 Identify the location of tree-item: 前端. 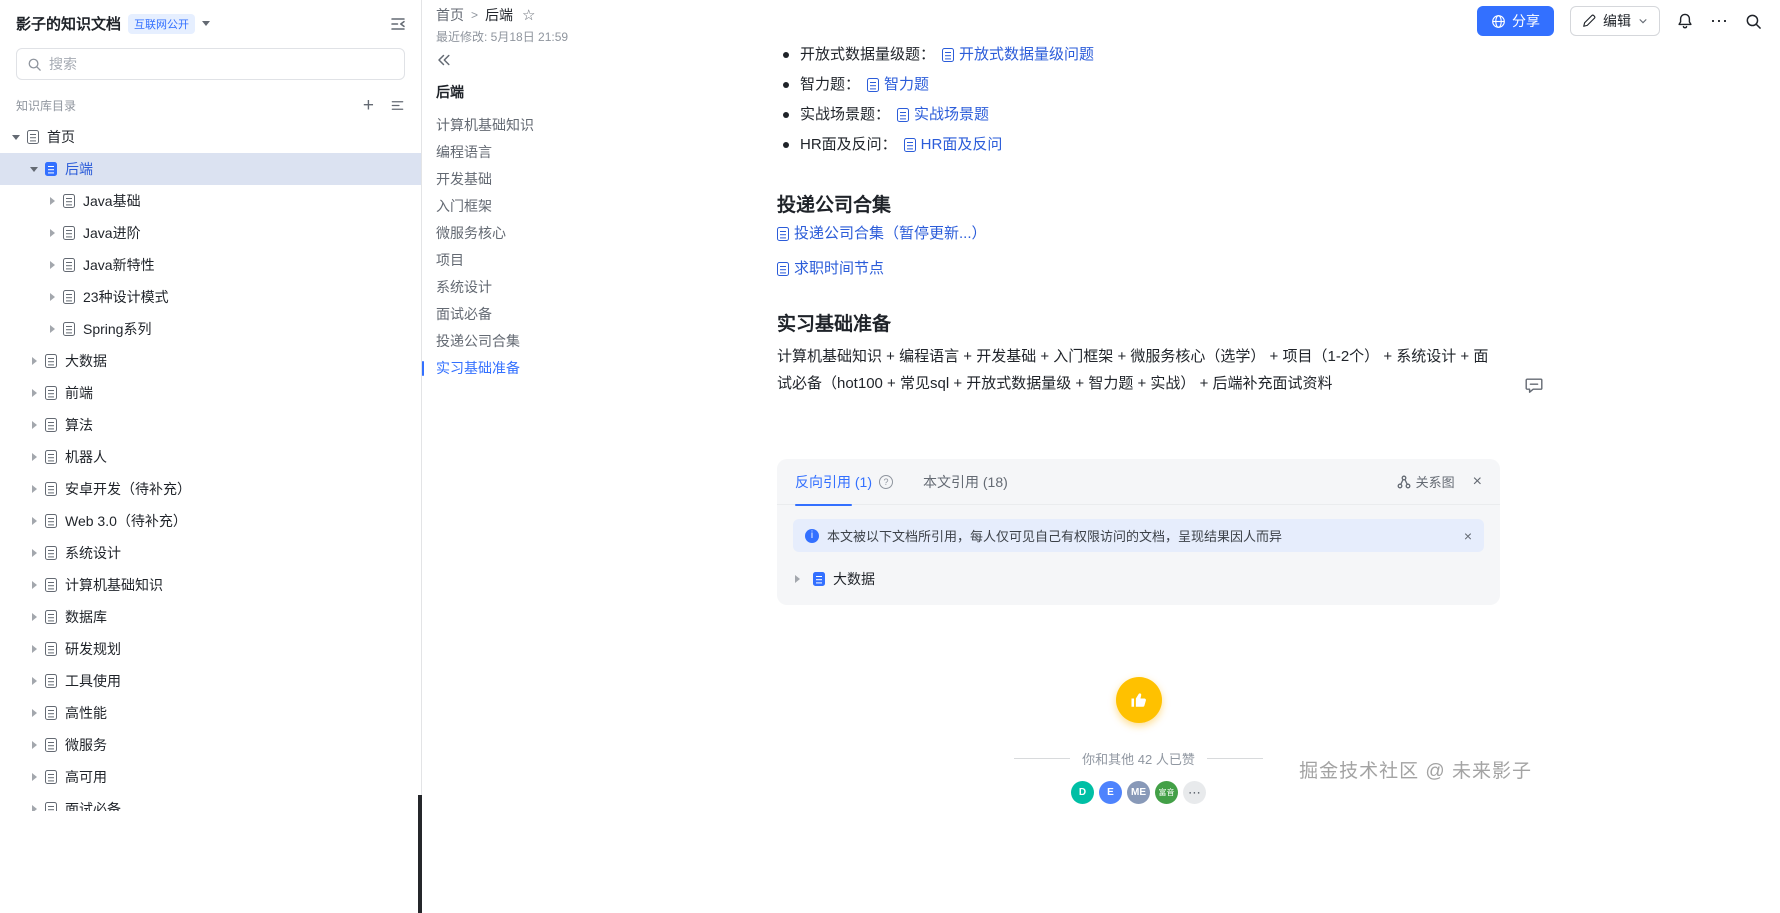
(210, 393).